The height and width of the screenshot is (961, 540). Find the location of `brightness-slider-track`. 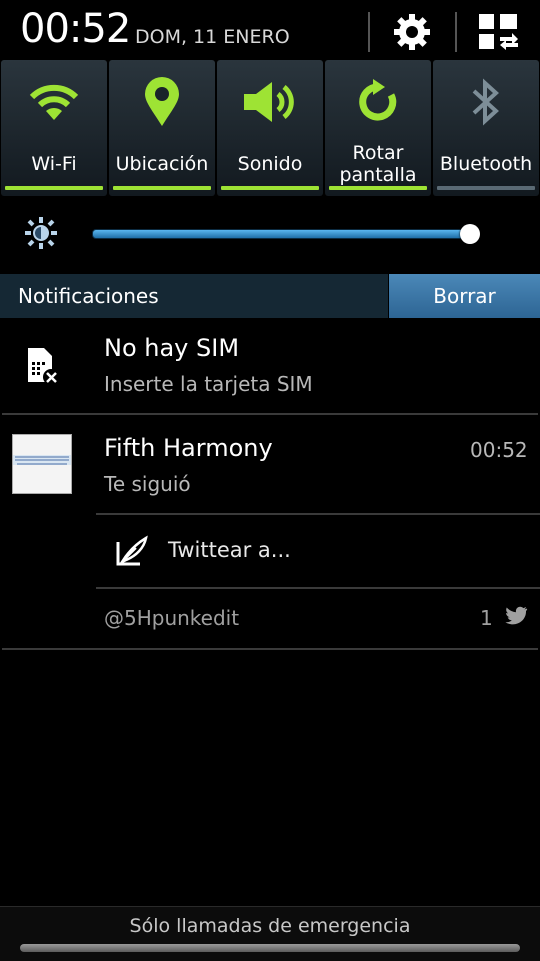

brightness-slider-track is located at coordinates (283, 234).